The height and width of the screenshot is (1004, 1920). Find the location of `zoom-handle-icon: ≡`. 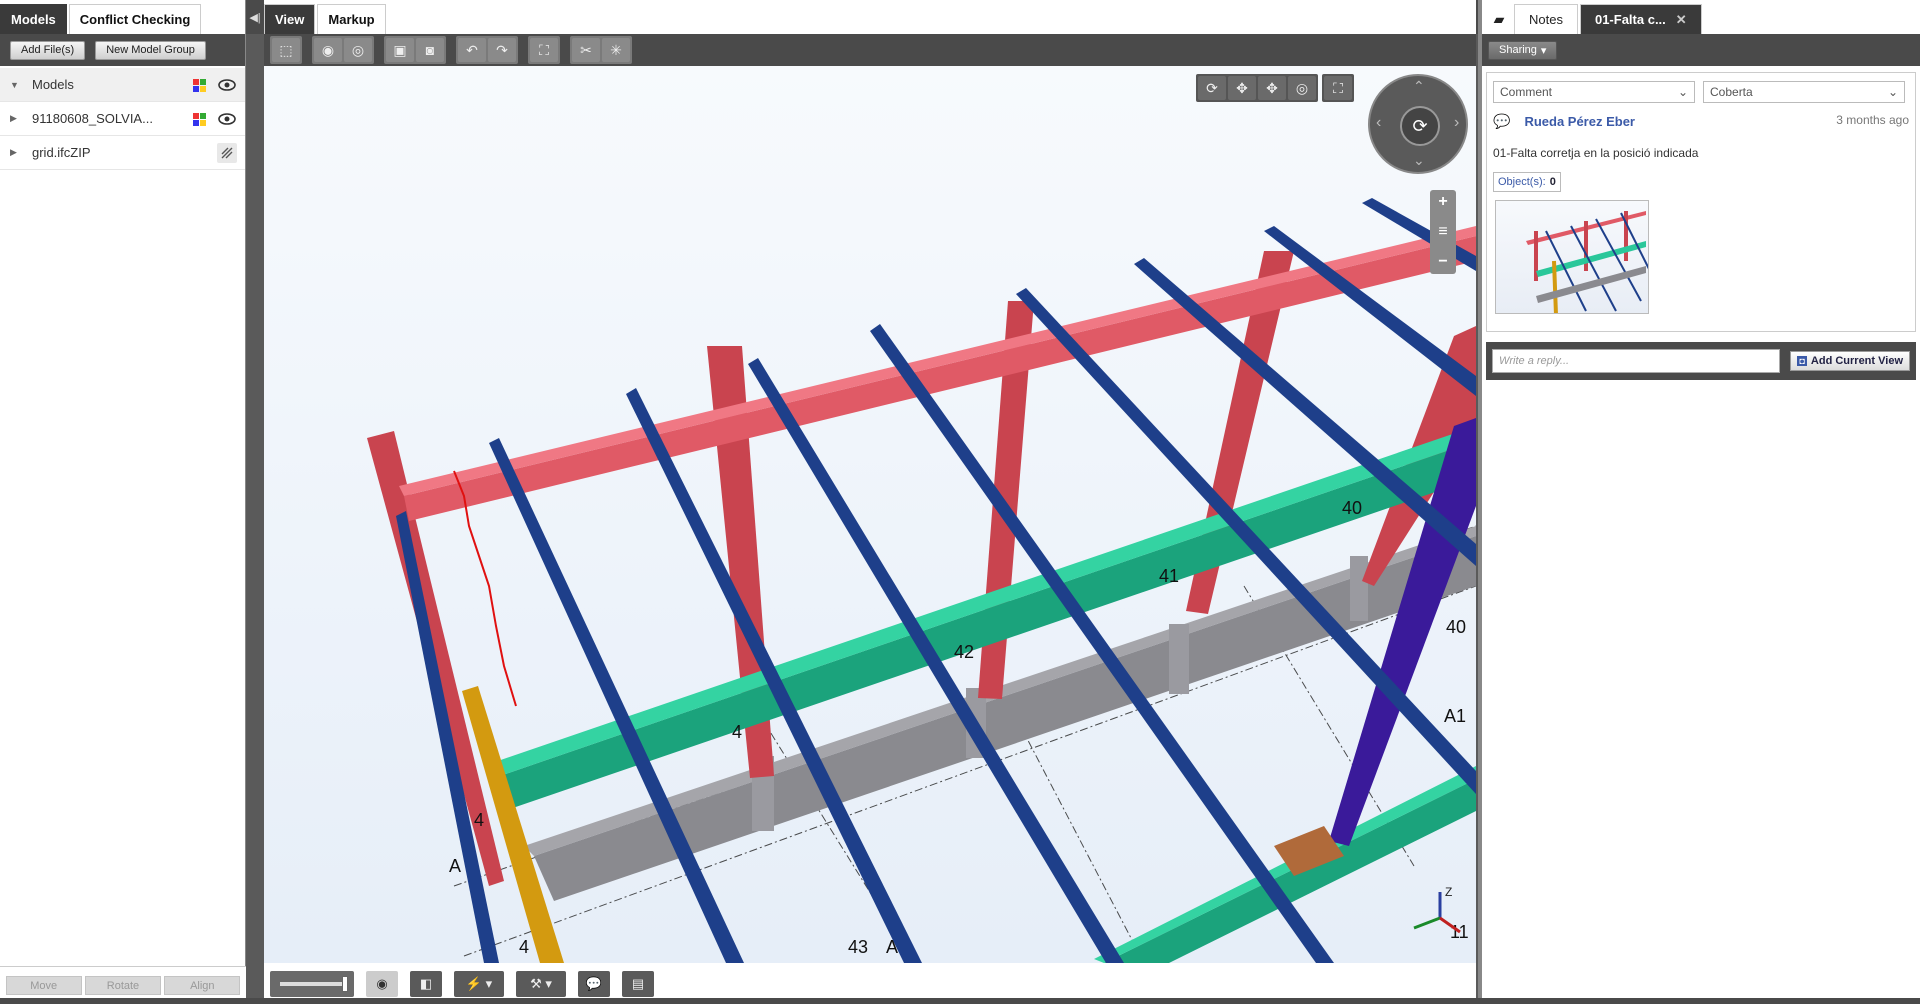

zoom-handle-icon: ≡ is located at coordinates (1442, 232).